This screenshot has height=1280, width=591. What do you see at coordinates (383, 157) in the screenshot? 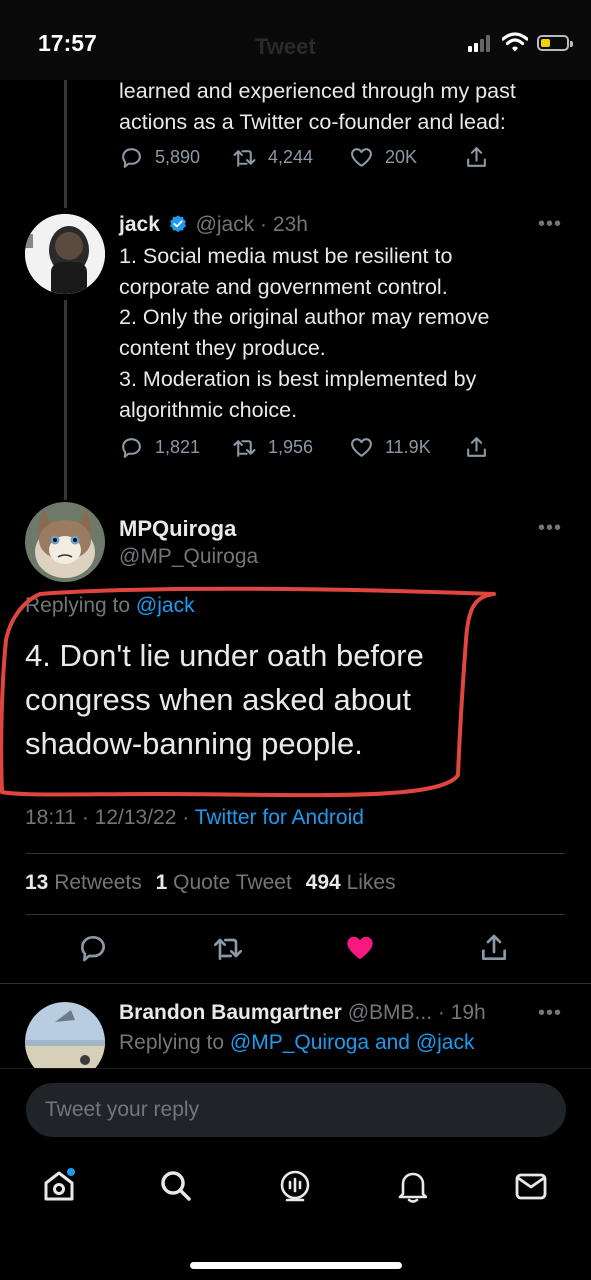
I see `like-button: 20K` at bounding box center [383, 157].